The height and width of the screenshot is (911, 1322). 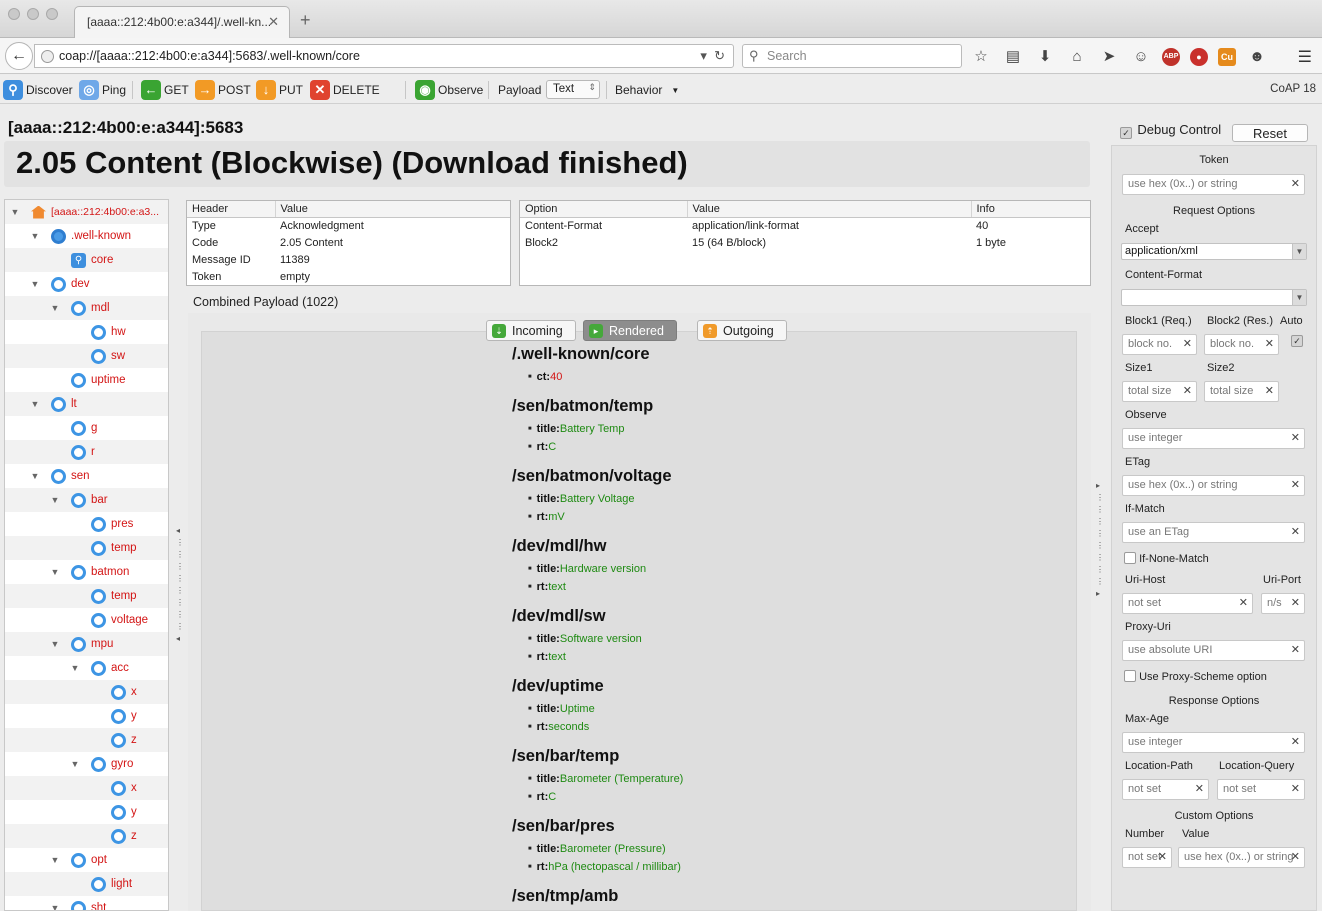 I want to click on link-path: /sen/batmon/temp, so click(x=792, y=406).